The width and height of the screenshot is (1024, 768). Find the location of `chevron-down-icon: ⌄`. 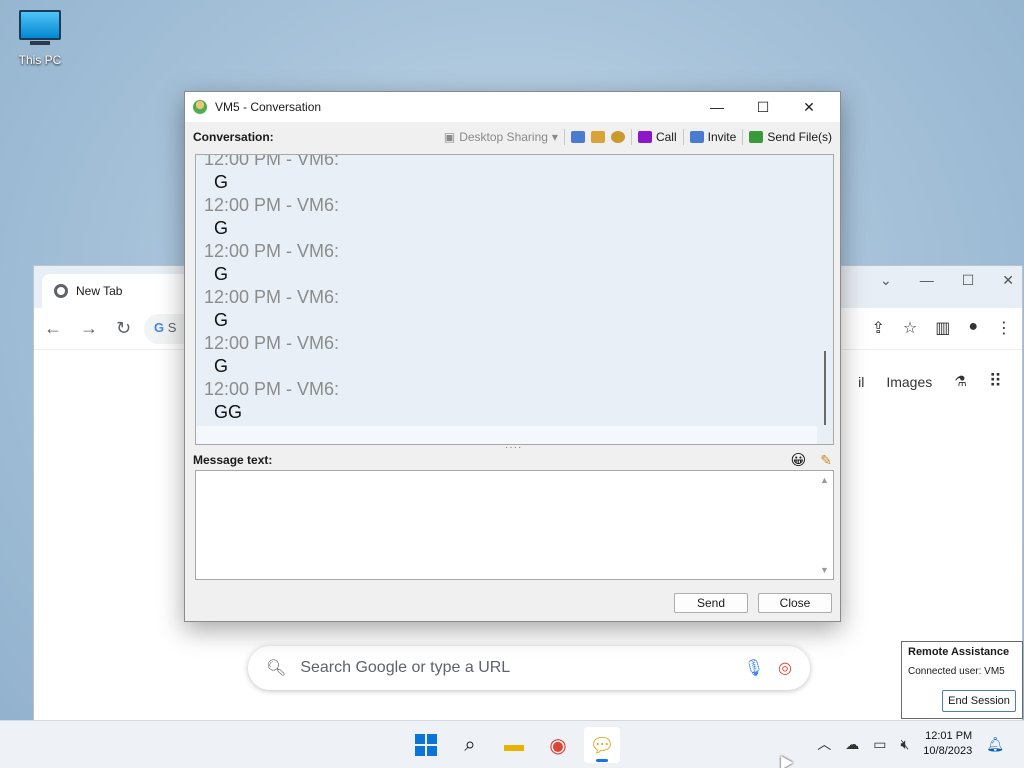

chevron-down-icon: ⌄ is located at coordinates (886, 280).